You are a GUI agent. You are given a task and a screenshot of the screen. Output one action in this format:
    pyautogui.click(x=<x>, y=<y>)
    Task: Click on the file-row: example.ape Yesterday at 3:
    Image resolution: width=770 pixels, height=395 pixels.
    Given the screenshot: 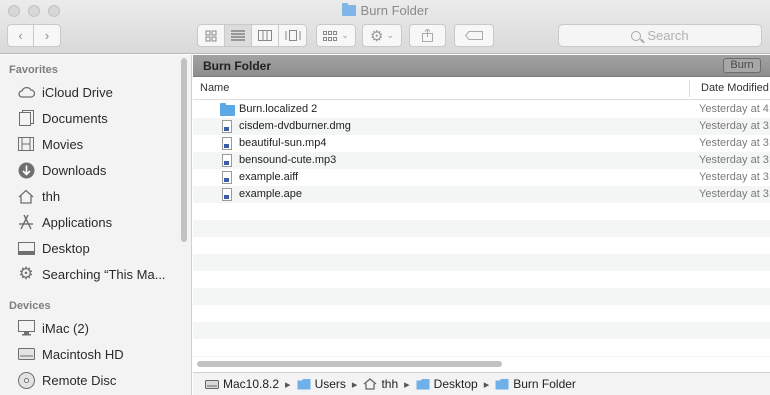 What is the action you would take?
    pyautogui.click(x=481, y=194)
    